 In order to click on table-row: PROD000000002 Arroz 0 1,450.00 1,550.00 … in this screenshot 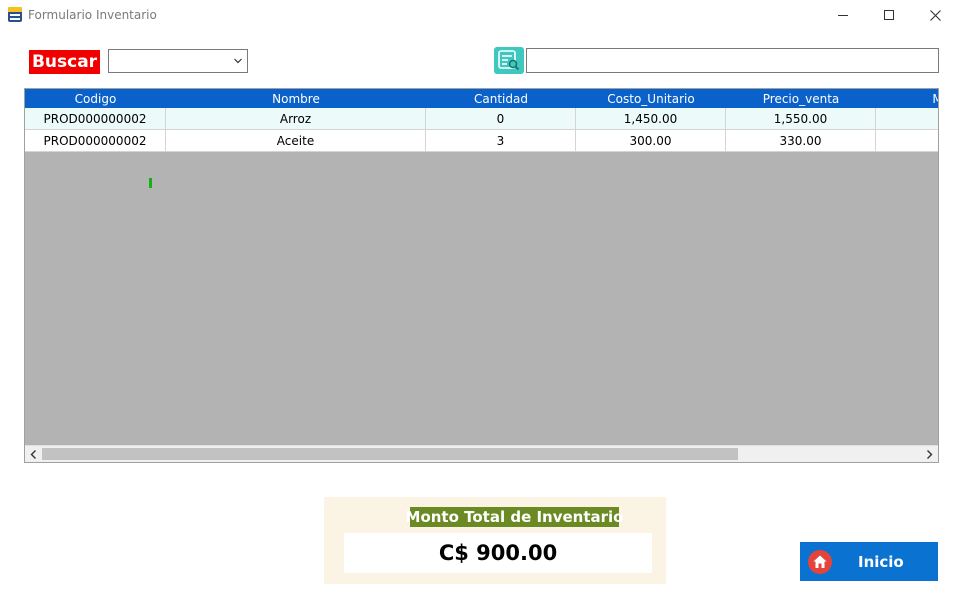, I will do `click(481, 119)`.